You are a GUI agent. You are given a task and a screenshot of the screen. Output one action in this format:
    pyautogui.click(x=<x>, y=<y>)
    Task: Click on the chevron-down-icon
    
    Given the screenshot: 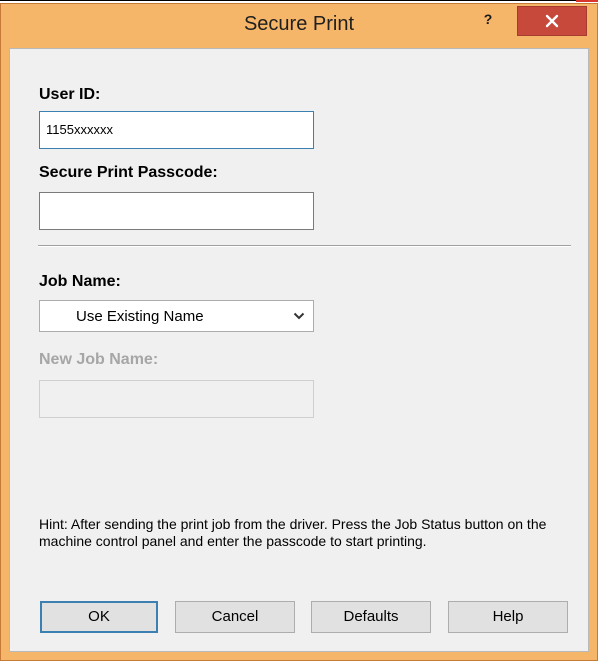 What is the action you would take?
    pyautogui.click(x=299, y=316)
    